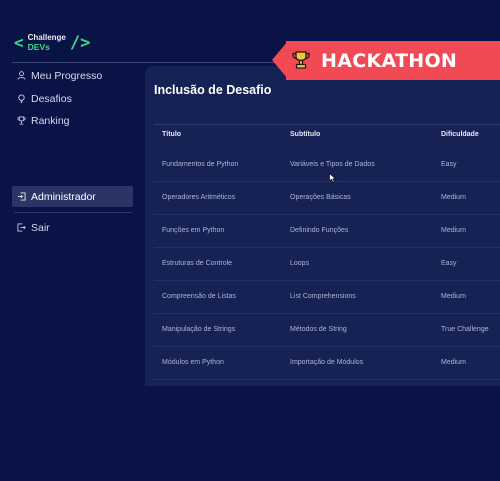 The image size is (500, 481). Describe the element at coordinates (72, 120) in the screenshot. I see `sidebar-item-ranking: Ranking` at that location.